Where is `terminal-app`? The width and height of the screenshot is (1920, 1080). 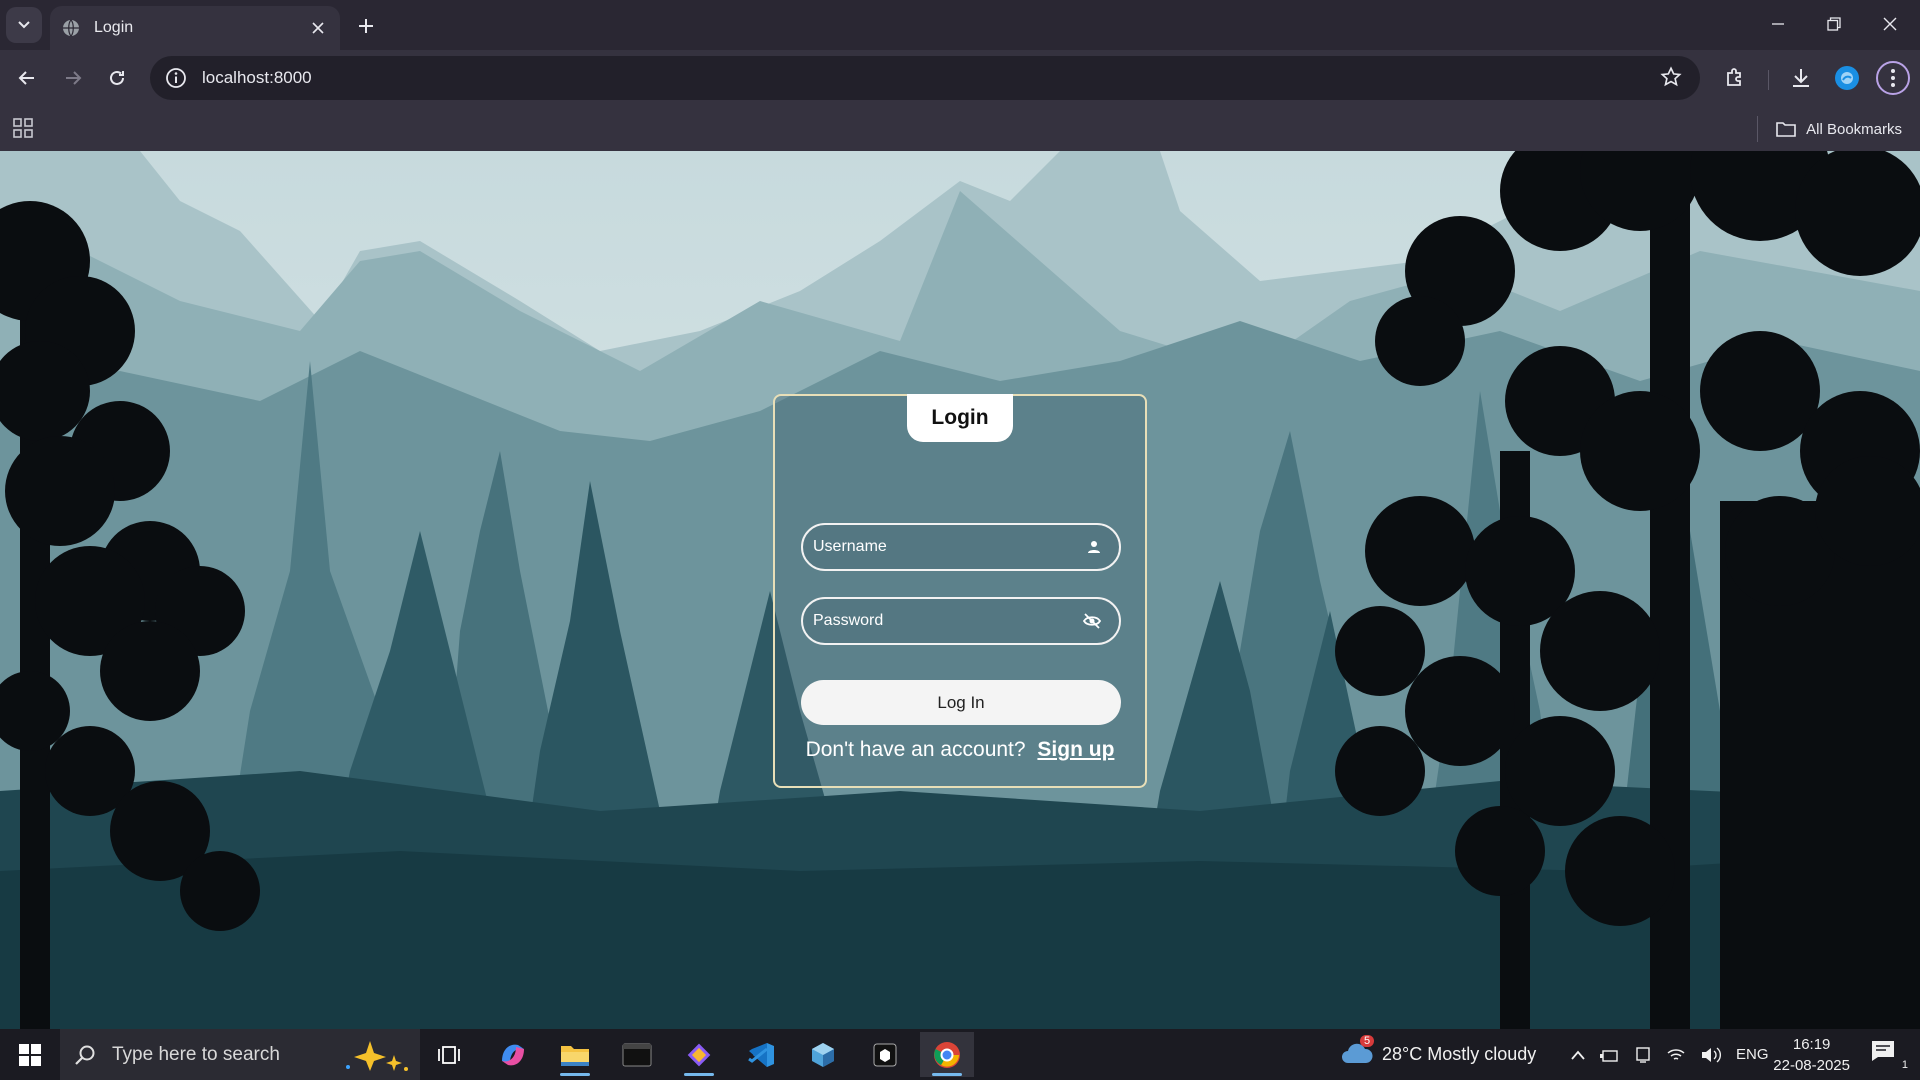 terminal-app is located at coordinates (637, 1054).